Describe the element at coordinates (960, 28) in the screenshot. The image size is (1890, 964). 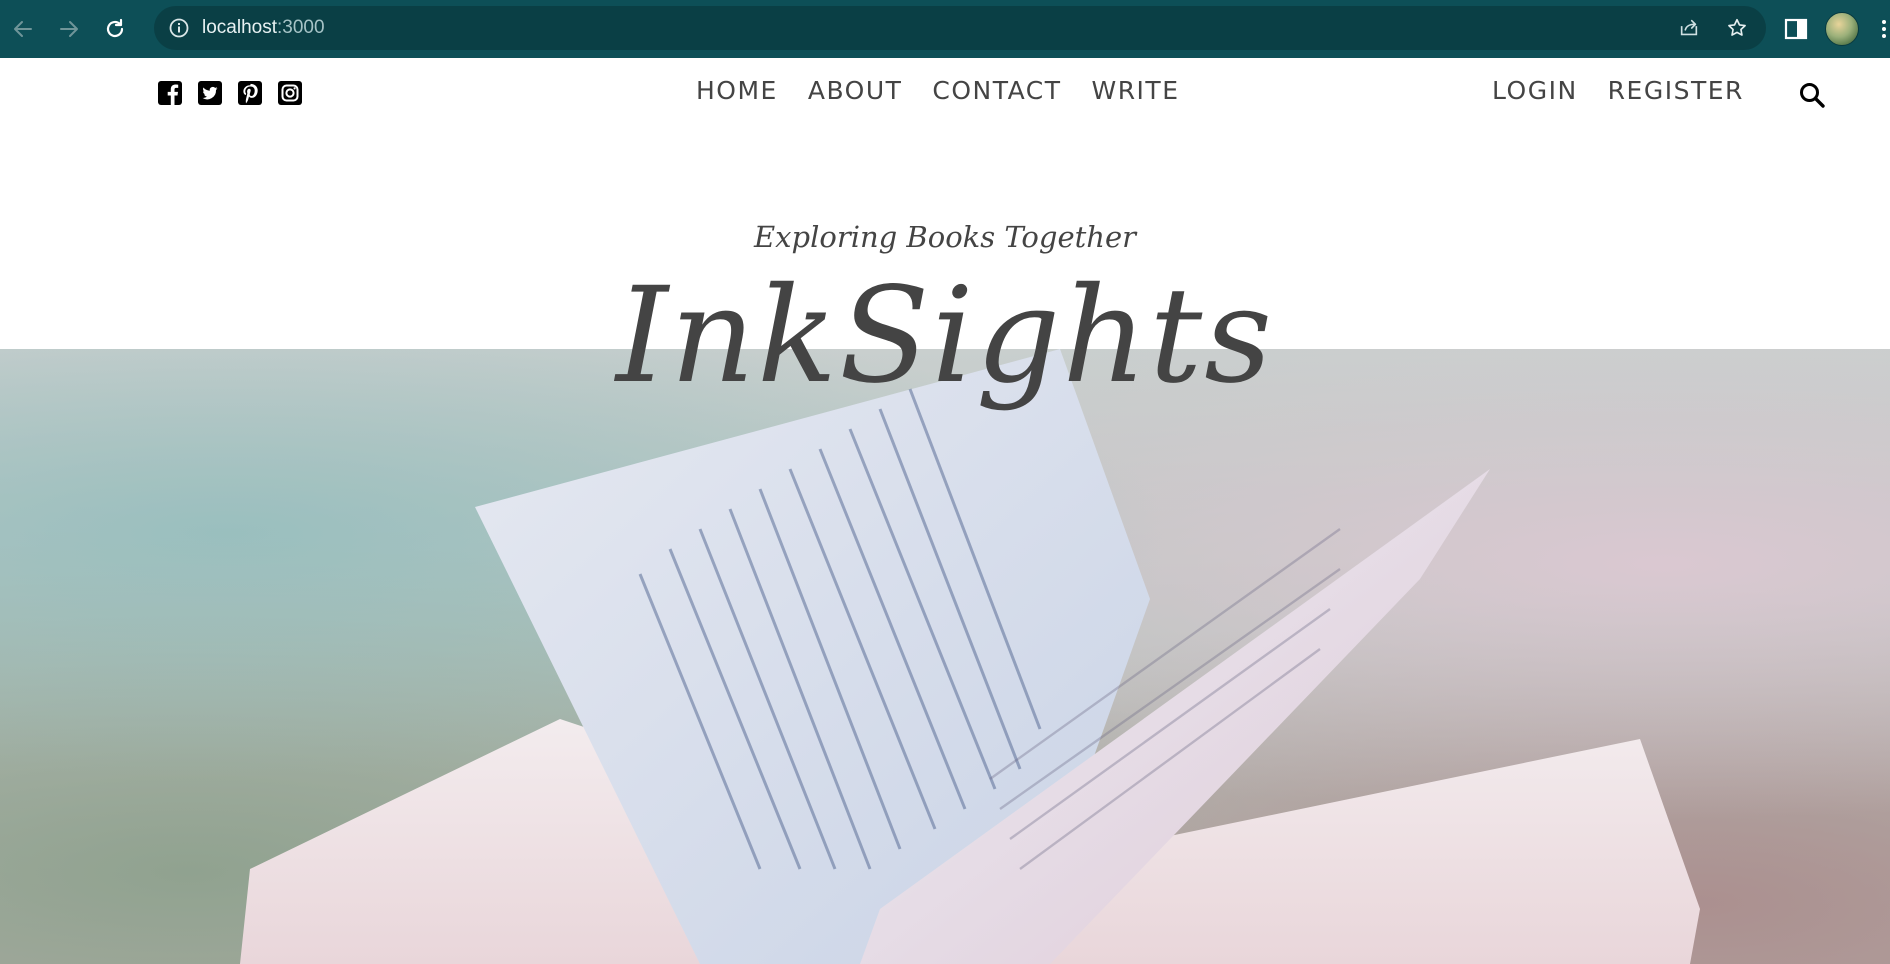
I see `address-bar: localhost:3000` at that location.